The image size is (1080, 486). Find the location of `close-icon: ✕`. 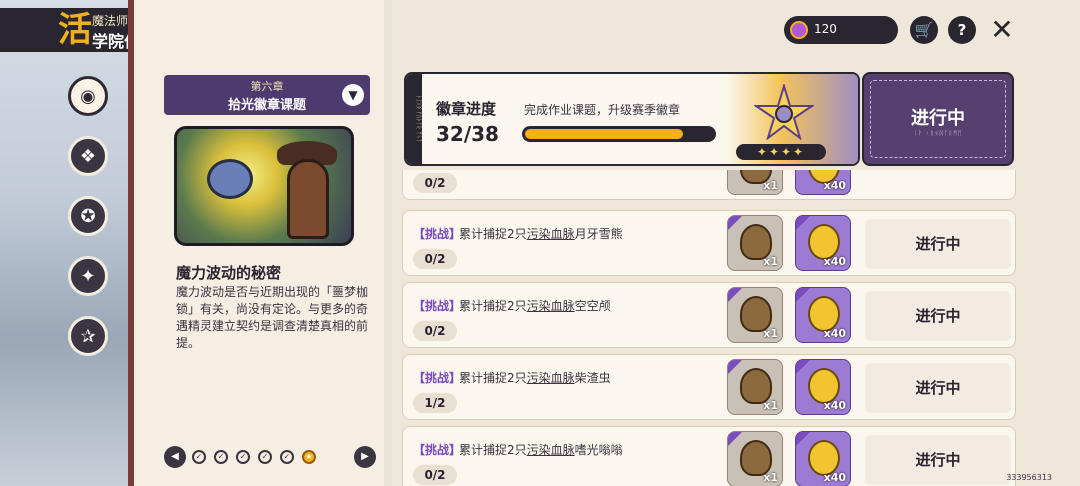

close-icon: ✕ is located at coordinates (1002, 30).